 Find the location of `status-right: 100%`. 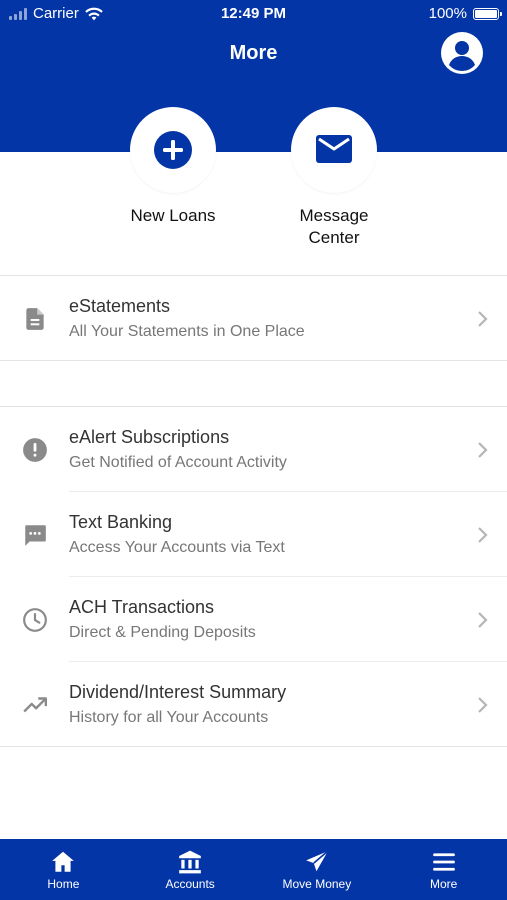

status-right: 100% is located at coordinates (465, 13).